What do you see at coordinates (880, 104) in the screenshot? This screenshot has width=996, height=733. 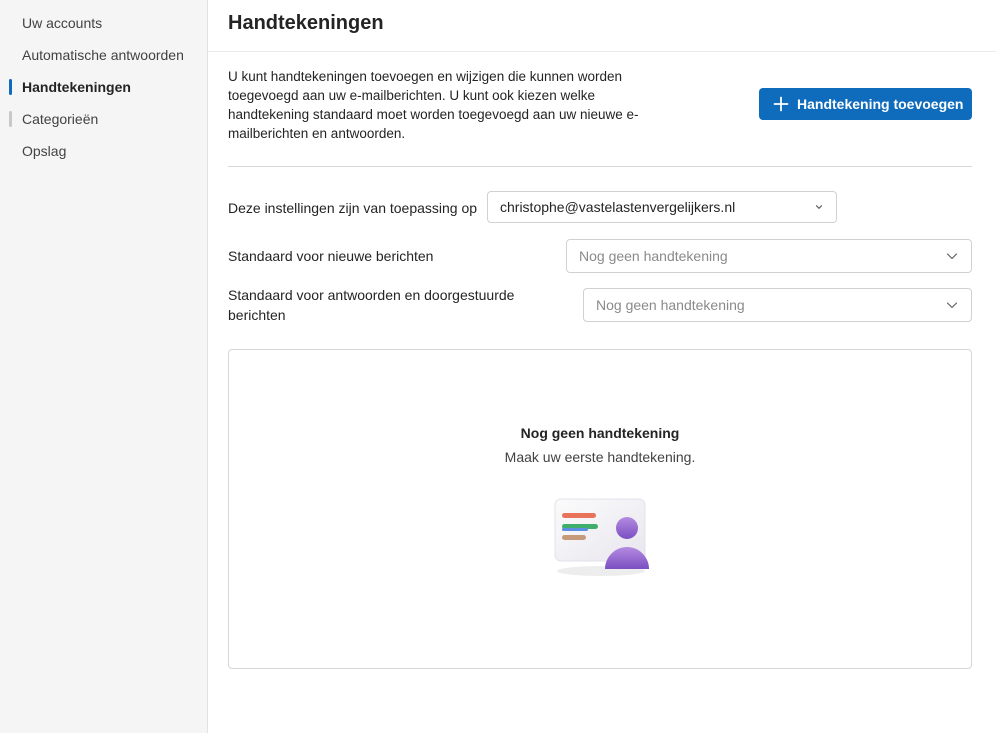 I see `add-signature-label: Handtekening toevoegen` at bounding box center [880, 104].